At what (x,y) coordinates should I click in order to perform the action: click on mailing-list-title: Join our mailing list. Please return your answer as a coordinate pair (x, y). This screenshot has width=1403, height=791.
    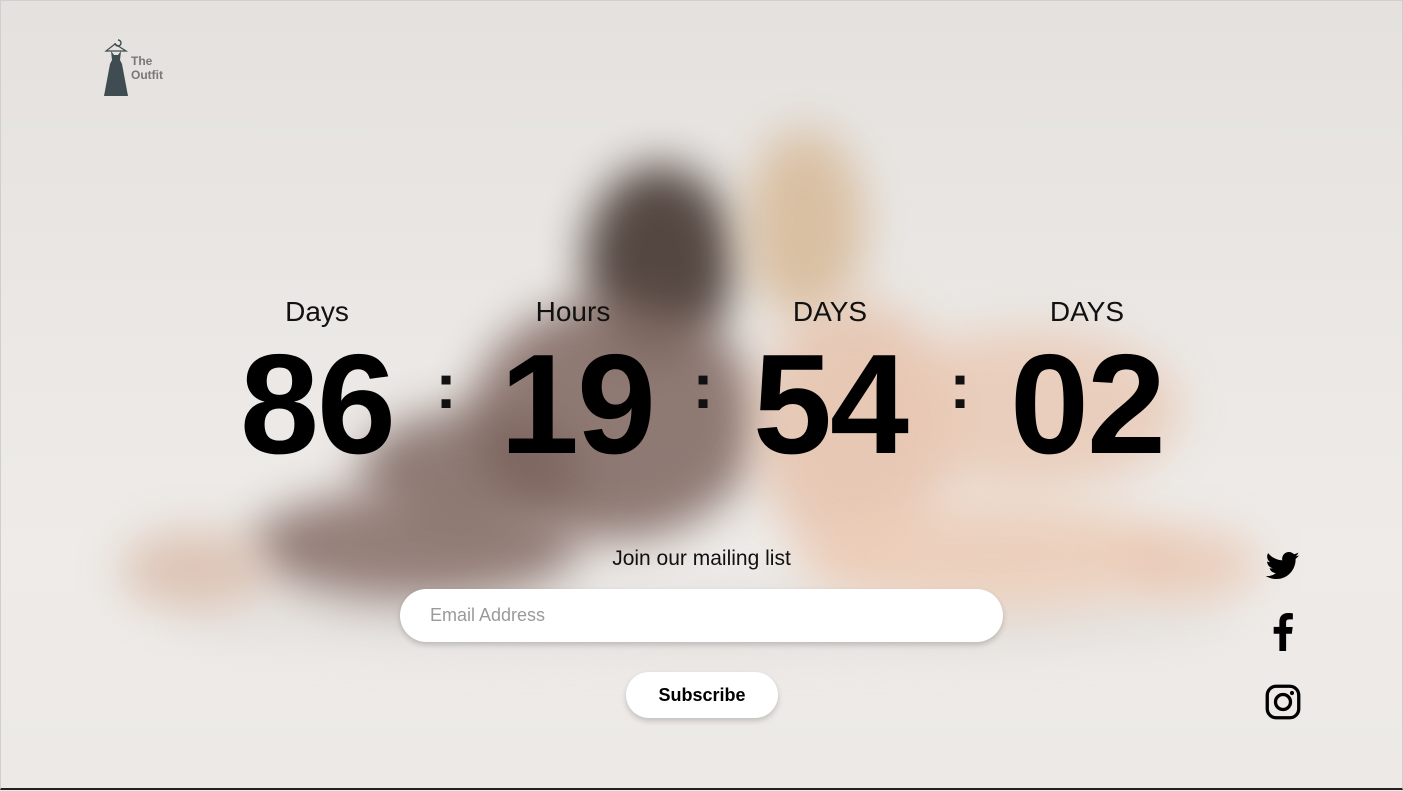
    Looking at the image, I should click on (701, 558).